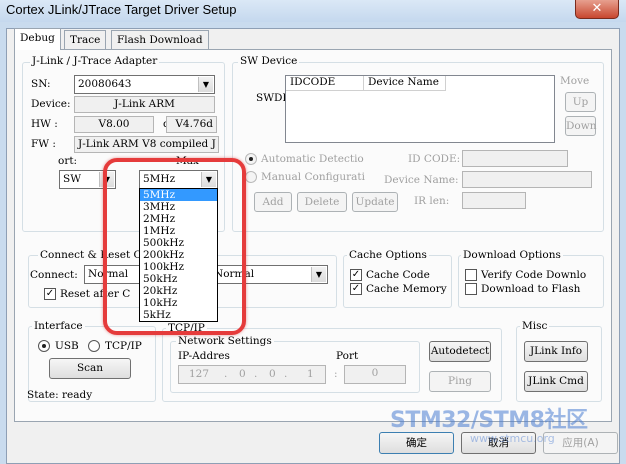 The width and height of the screenshot is (626, 464). Describe the element at coordinates (123, 346) in the screenshot. I see `tcpip-radio-label: TCP/IP` at that location.